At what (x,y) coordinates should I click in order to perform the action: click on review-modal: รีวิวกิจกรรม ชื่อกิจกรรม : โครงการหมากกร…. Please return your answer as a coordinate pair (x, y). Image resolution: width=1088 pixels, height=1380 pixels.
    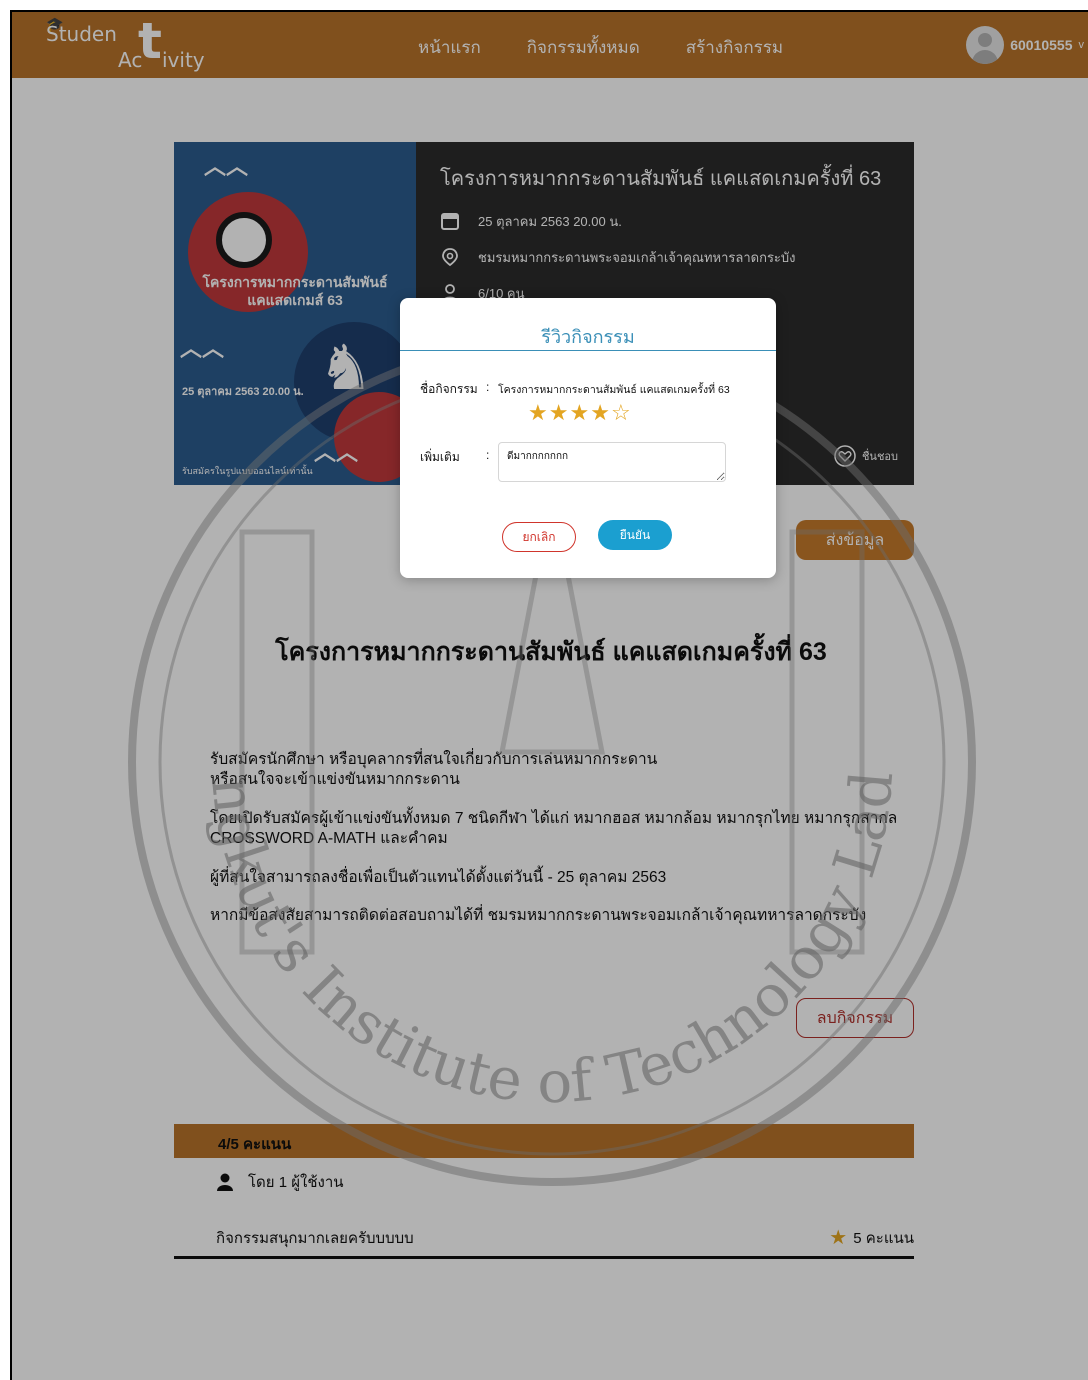
    Looking at the image, I should click on (588, 438).